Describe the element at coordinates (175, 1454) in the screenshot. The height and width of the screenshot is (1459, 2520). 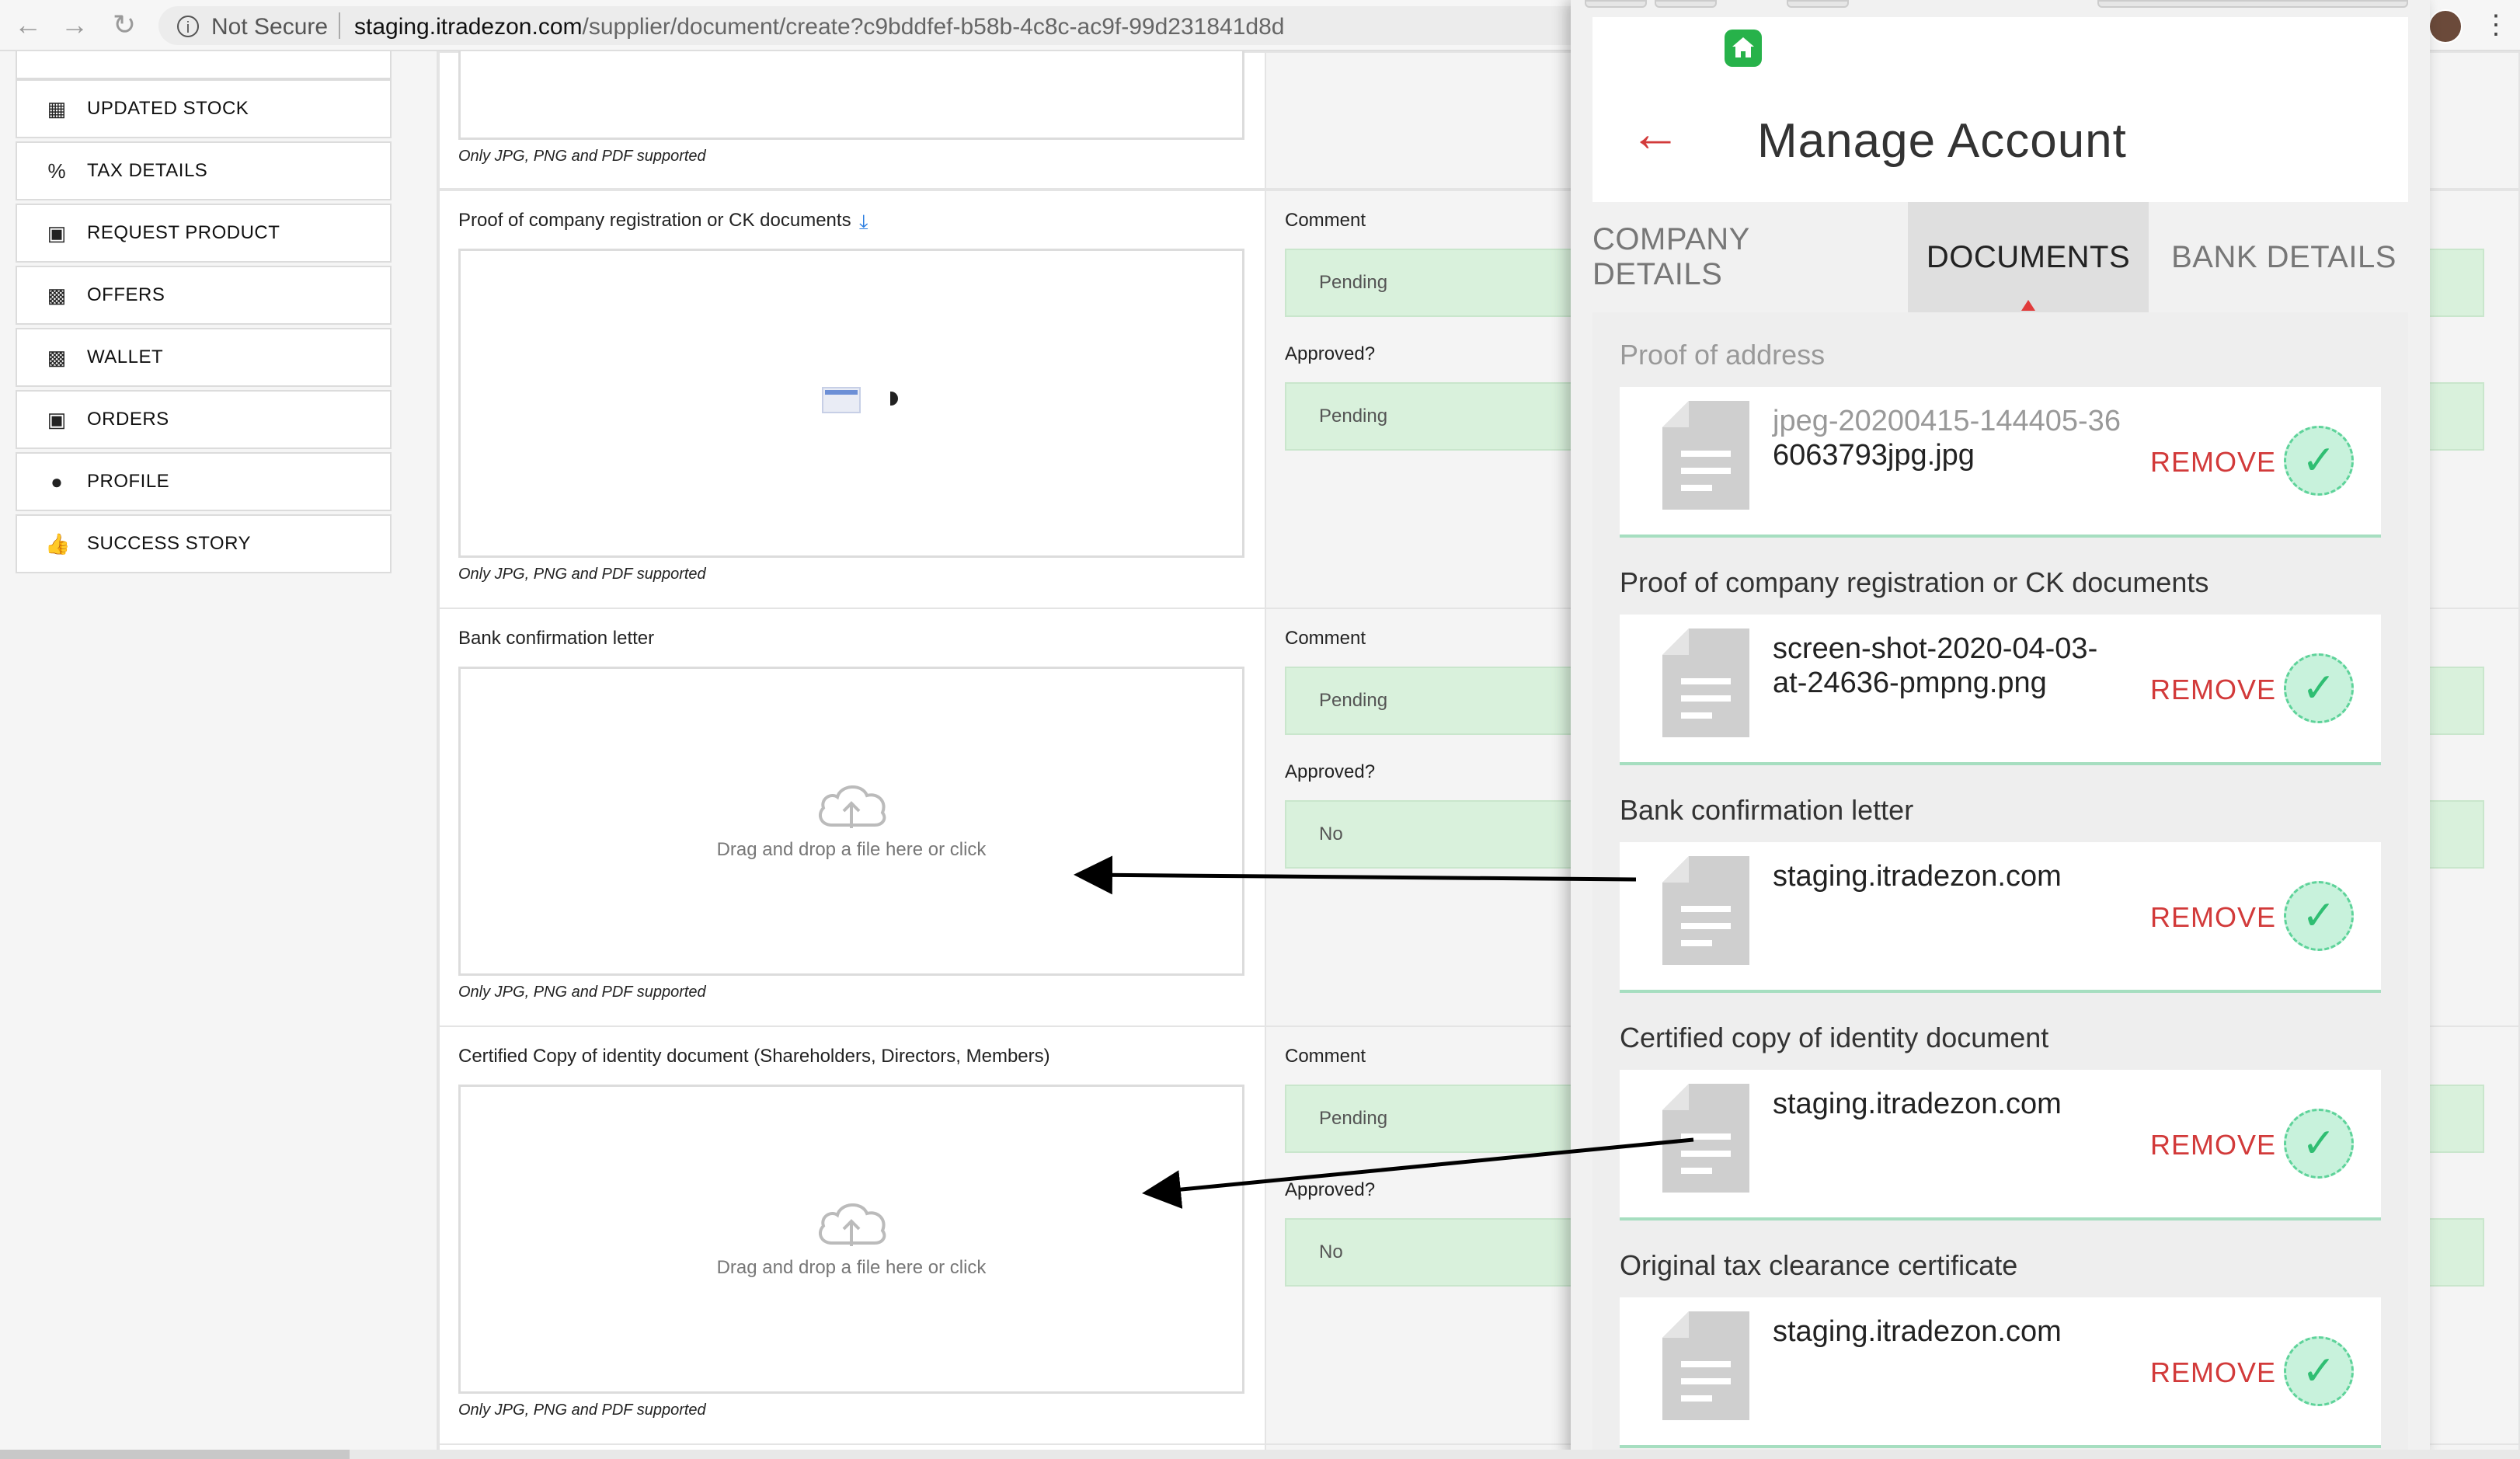
I see `horizontal-scrollbar-thumb` at that location.